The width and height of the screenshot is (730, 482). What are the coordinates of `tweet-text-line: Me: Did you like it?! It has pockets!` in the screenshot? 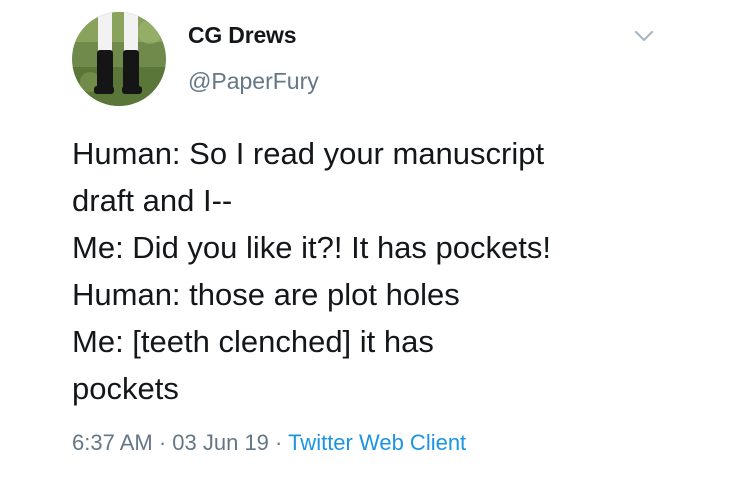 It's located at (311, 247).